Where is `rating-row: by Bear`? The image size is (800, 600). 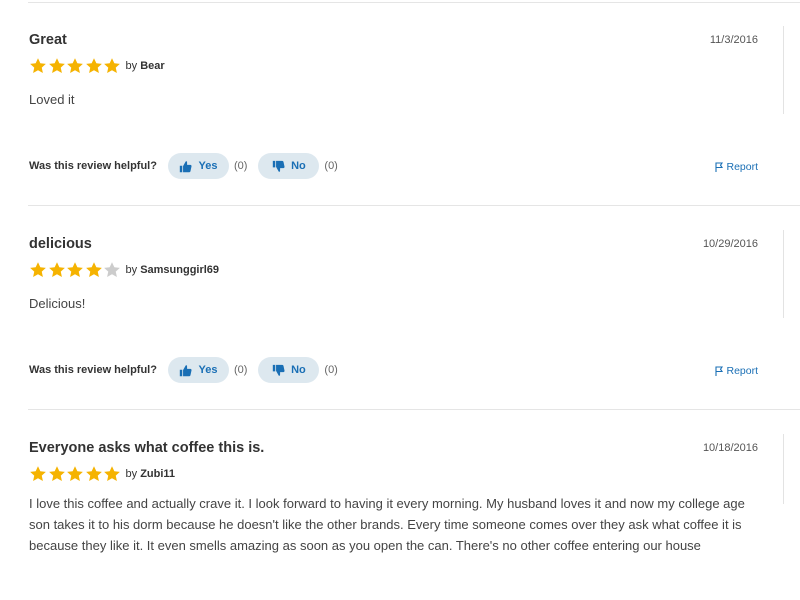
rating-row: by Bear is located at coordinates (97, 66).